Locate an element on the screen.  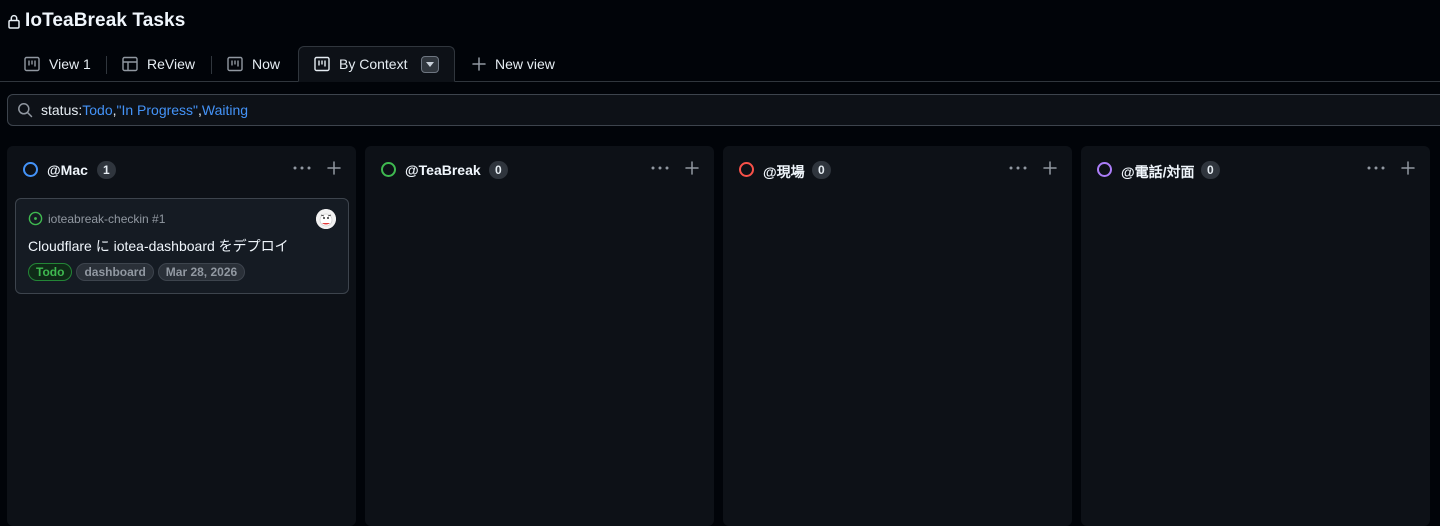
column-count: 1 is located at coordinates (106, 170).